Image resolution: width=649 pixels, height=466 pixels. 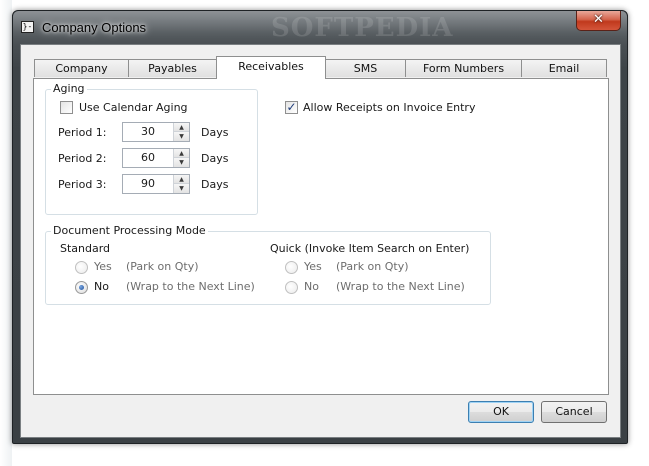 What do you see at coordinates (129, 230) in the screenshot?
I see `document-processing-group-label: Document Processing Mode` at bounding box center [129, 230].